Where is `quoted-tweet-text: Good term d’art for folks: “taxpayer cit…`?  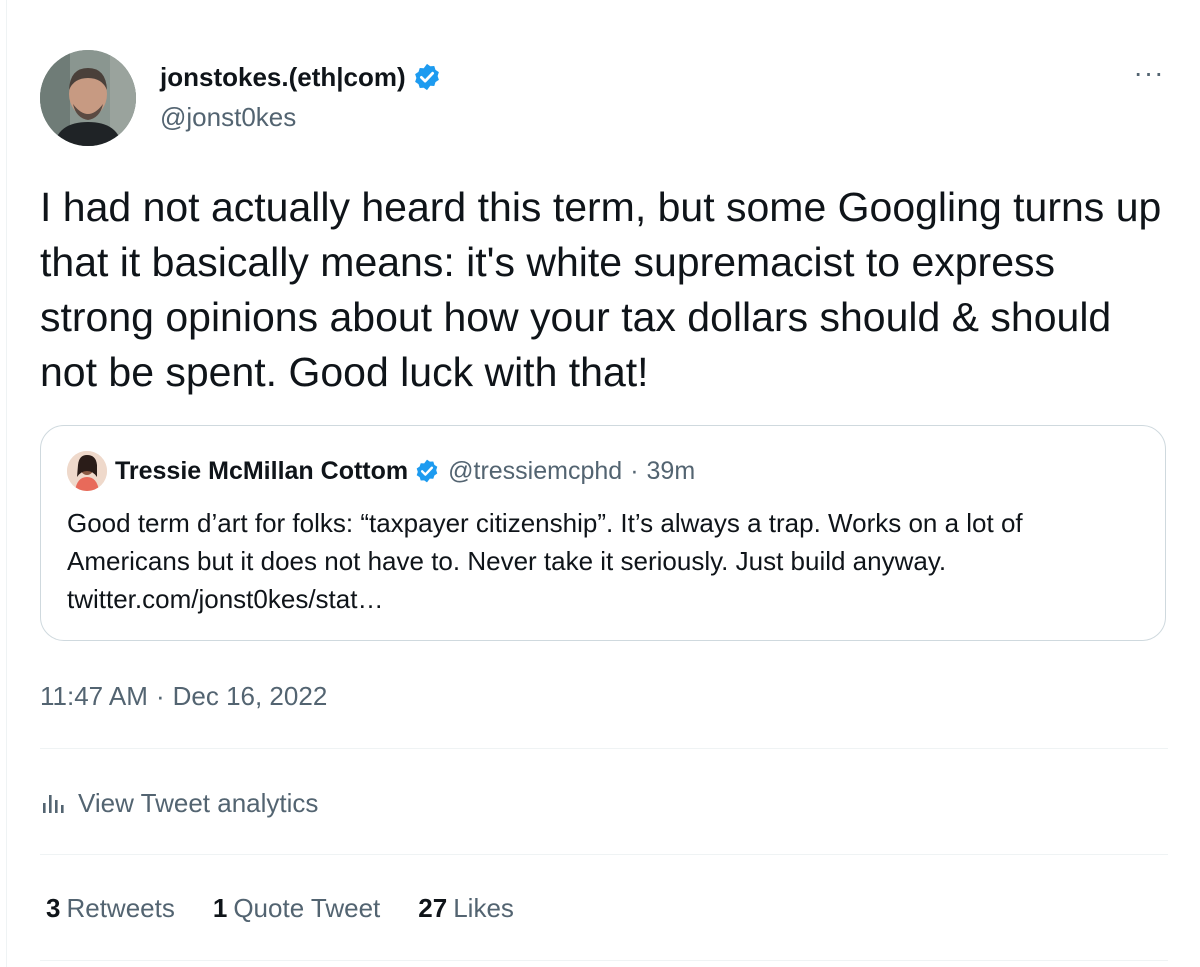
quoted-tweet-text: Good term d’art for folks: “taxpayer cit… is located at coordinates (545, 561).